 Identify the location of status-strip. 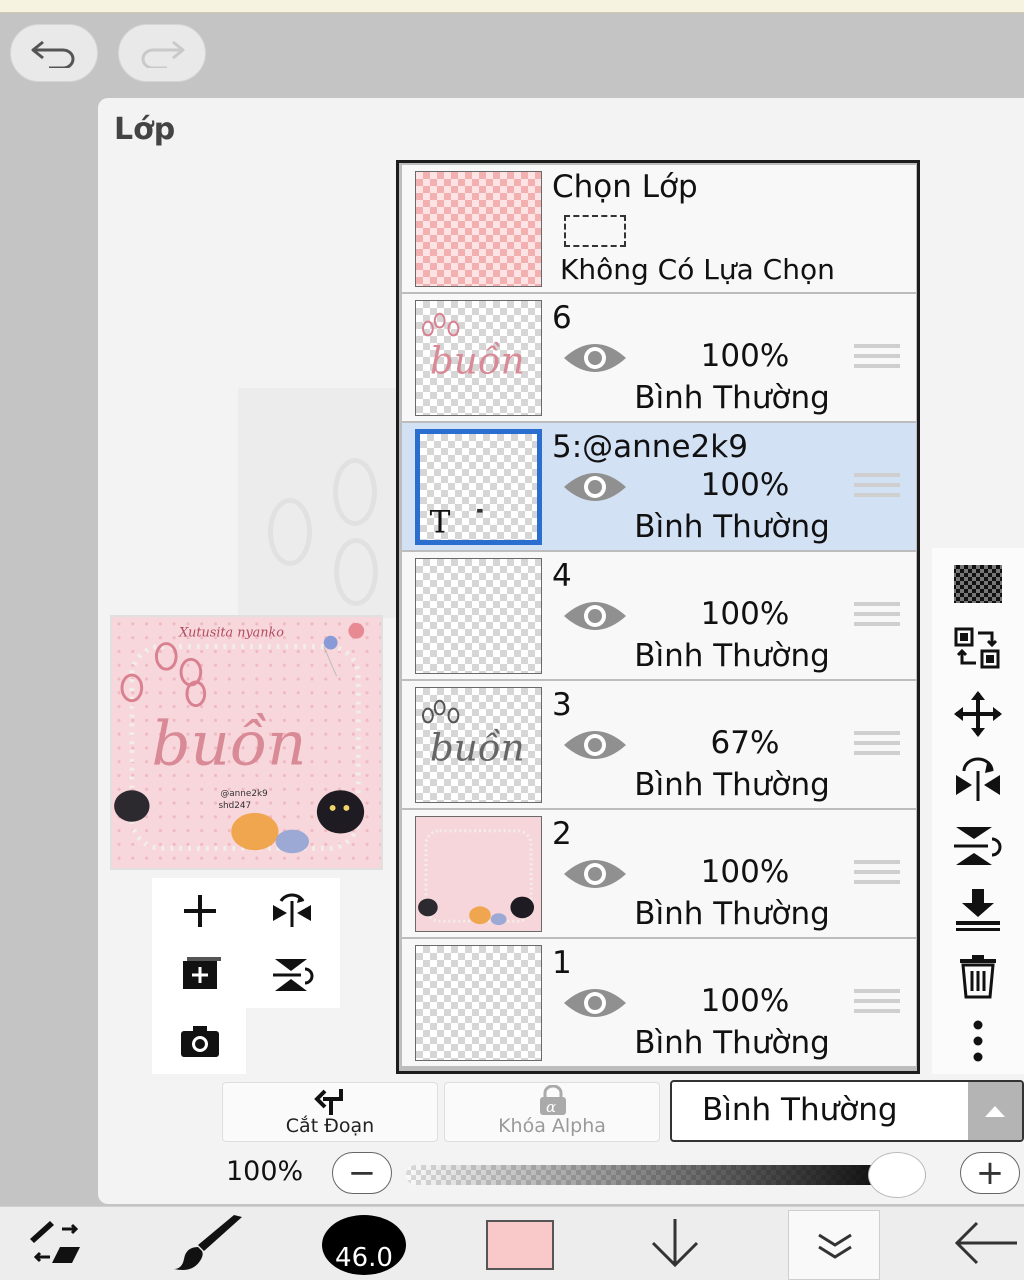
(512, 6).